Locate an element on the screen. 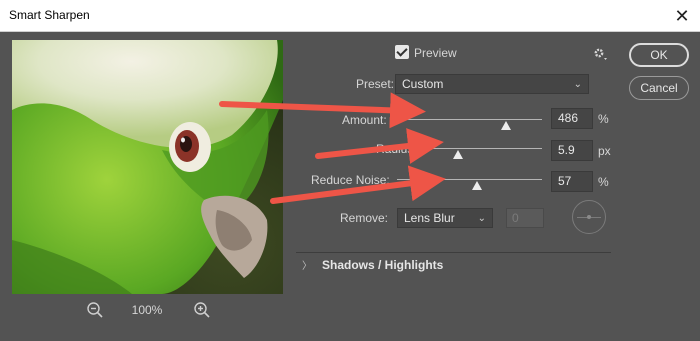  preset-select: Custom ⌄ is located at coordinates (492, 84).